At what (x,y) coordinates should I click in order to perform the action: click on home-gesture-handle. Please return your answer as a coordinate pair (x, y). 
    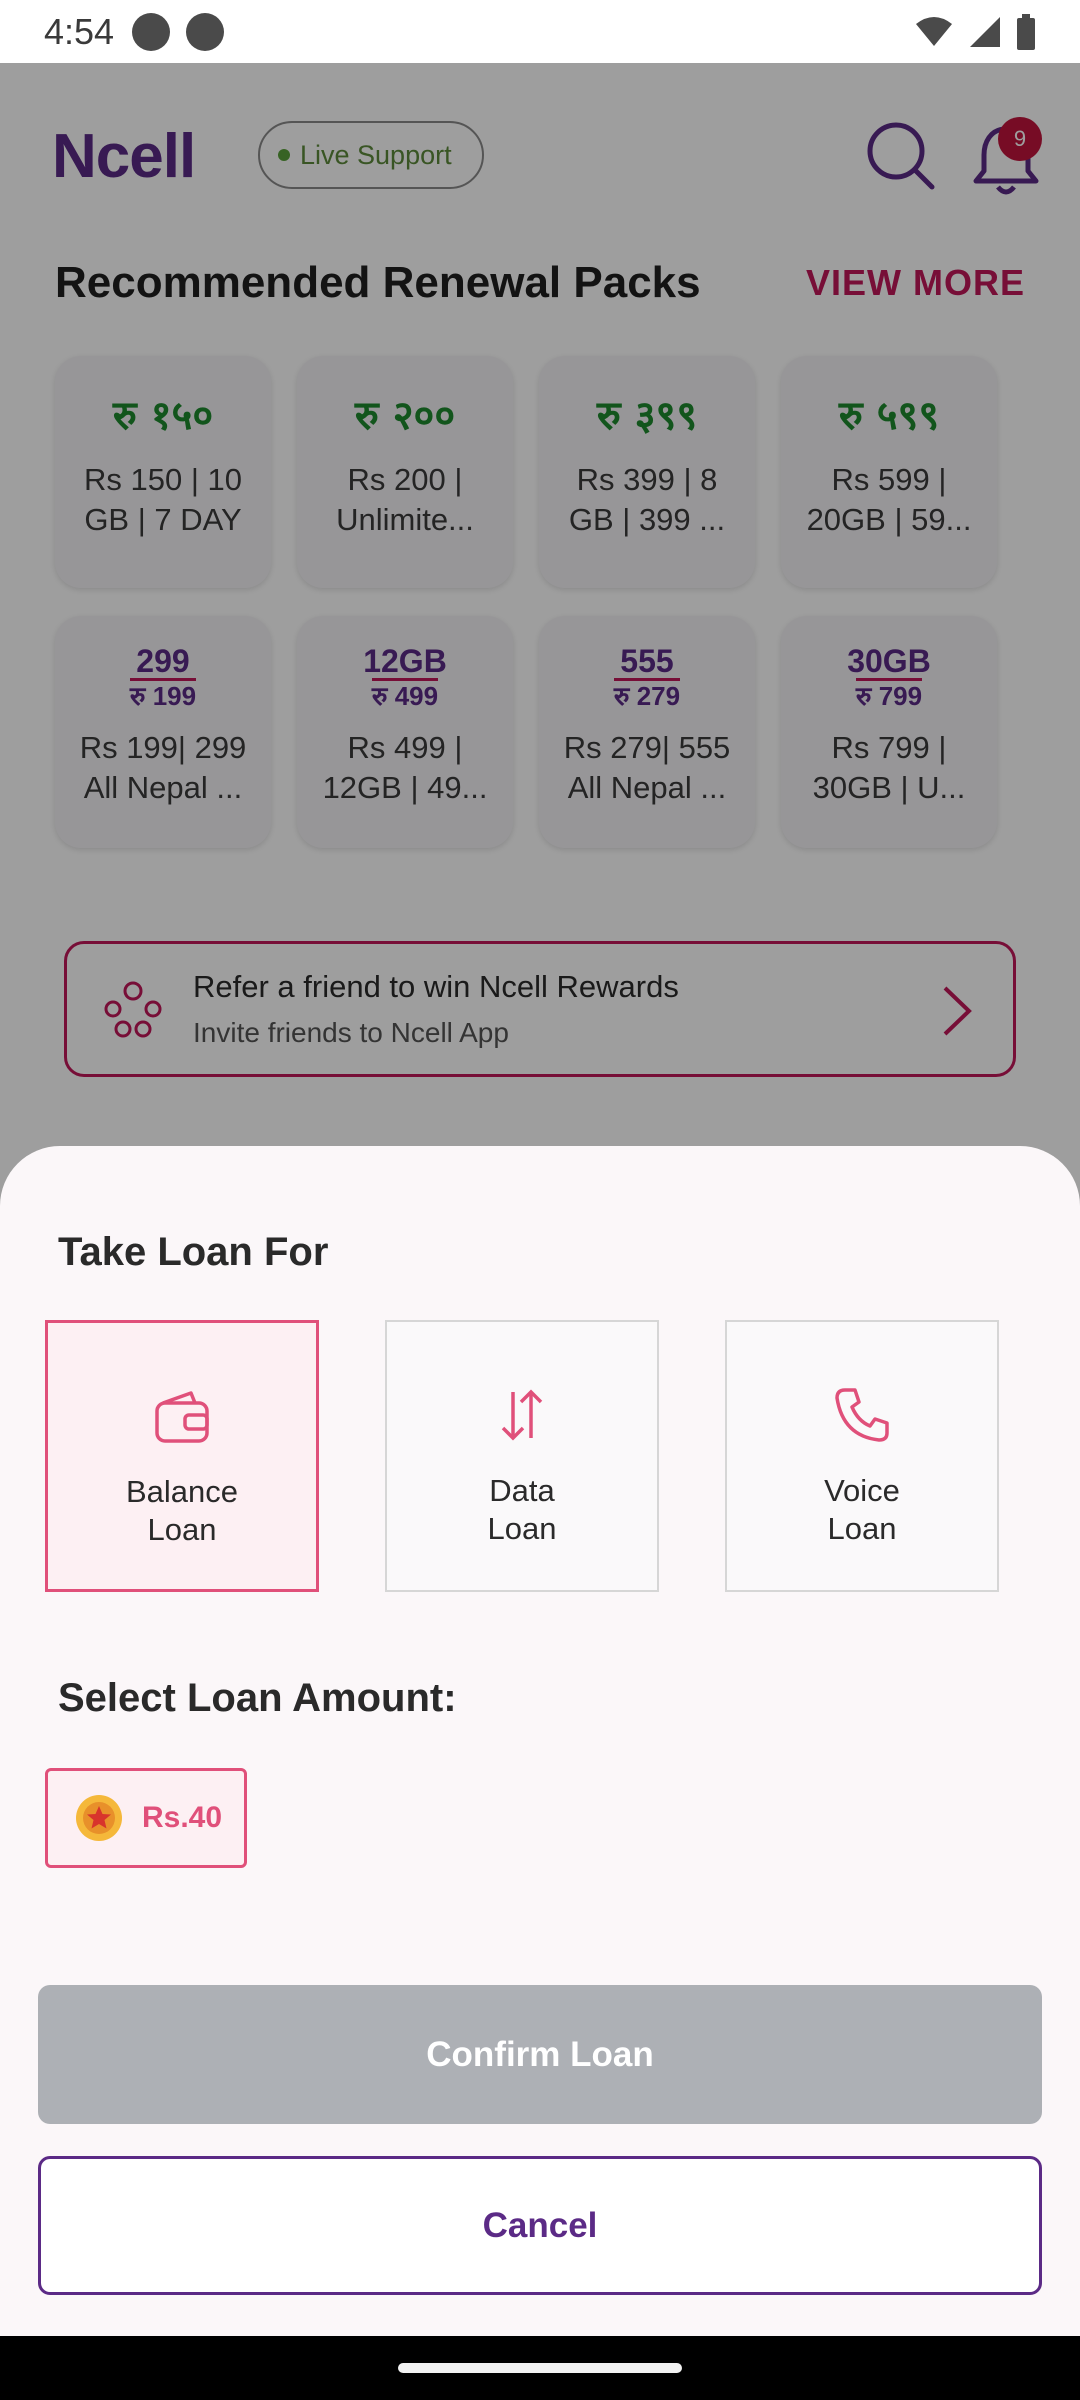
    Looking at the image, I should click on (540, 2368).